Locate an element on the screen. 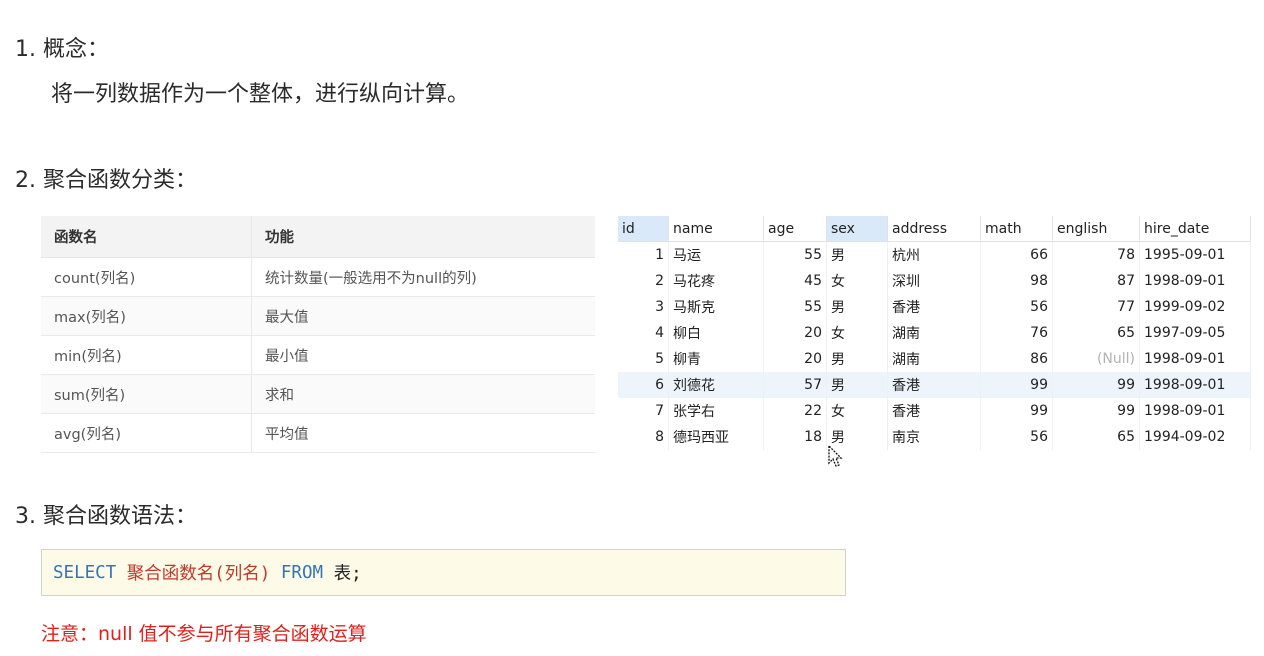 This screenshot has height=656, width=1264. function-desc-cell: 统计数量(一般选用不为null的列) is located at coordinates (423, 277).